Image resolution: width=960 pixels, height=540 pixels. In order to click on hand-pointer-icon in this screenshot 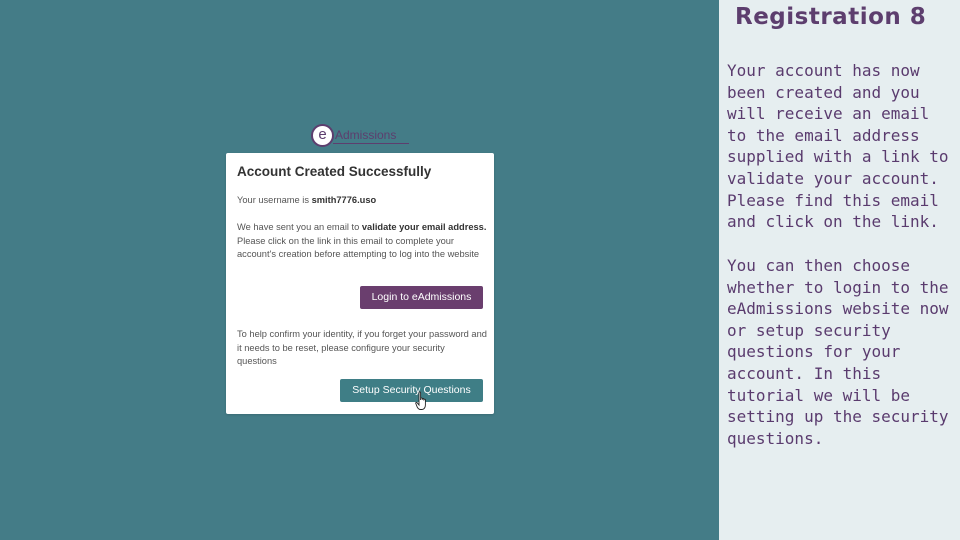, I will do `click(420, 400)`.